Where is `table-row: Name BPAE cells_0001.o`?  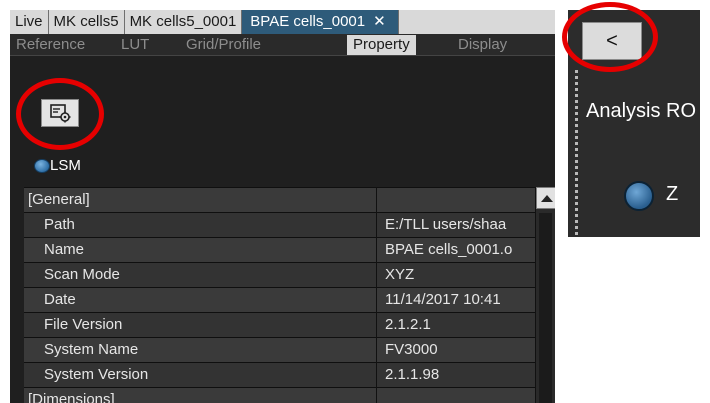 table-row: Name BPAE cells_0001.o is located at coordinates (289, 249).